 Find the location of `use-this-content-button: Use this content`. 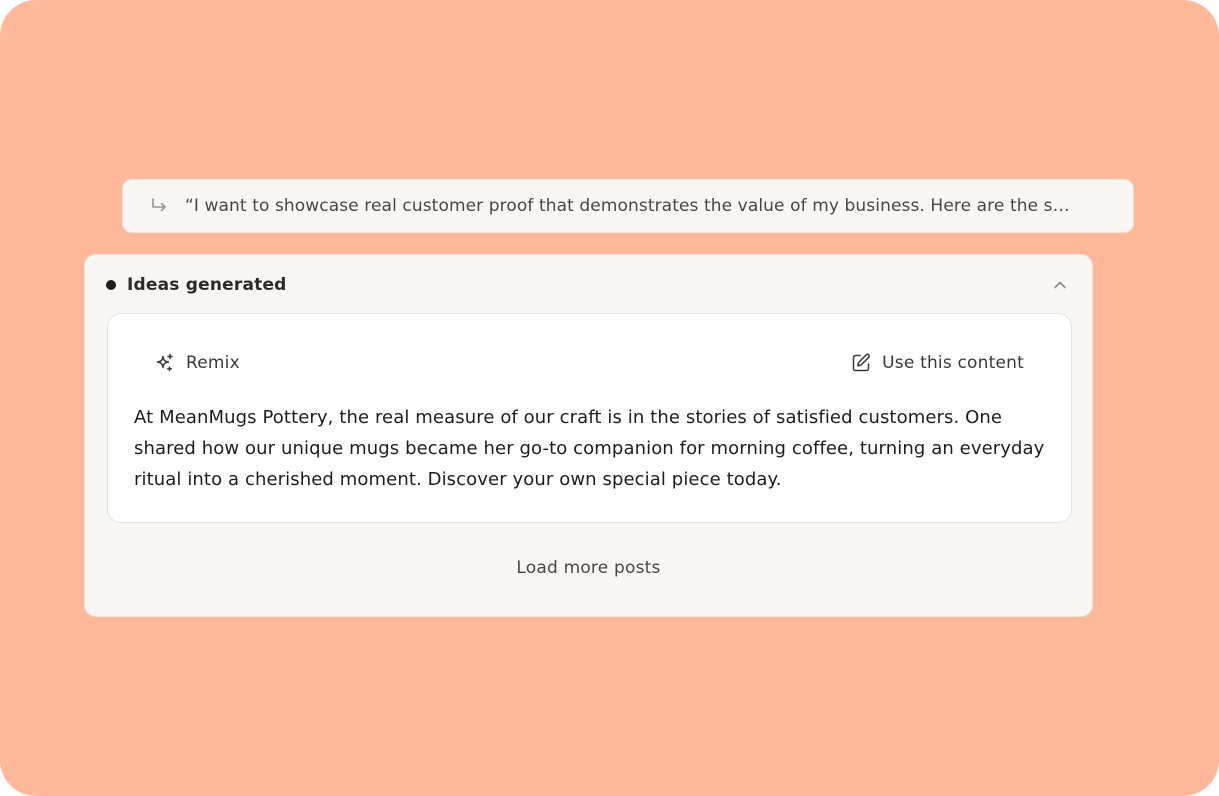

use-this-content-button: Use this content is located at coordinates (937, 363).